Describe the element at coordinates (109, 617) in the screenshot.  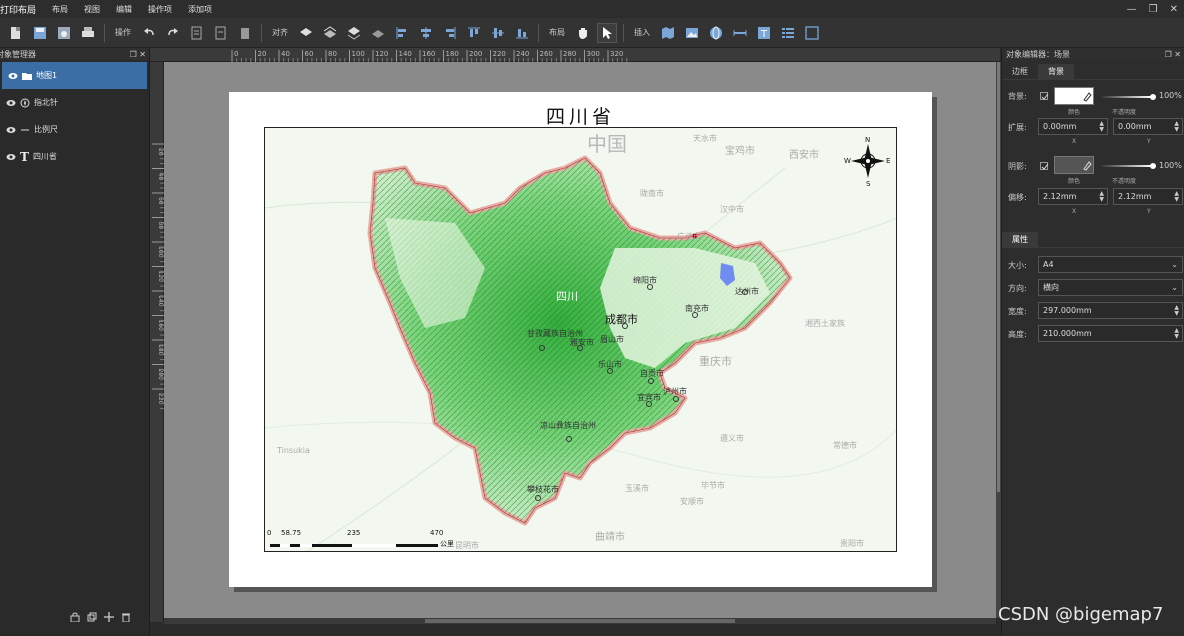
I see `add-icon` at that location.